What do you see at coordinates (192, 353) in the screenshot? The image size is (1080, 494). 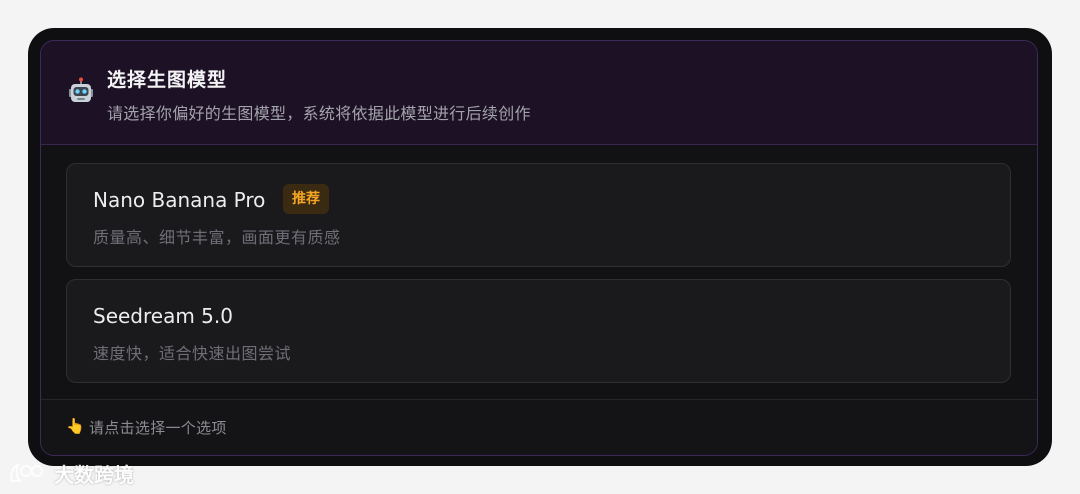 I see `option-description: 速度快，适合快速出图尝试` at bounding box center [192, 353].